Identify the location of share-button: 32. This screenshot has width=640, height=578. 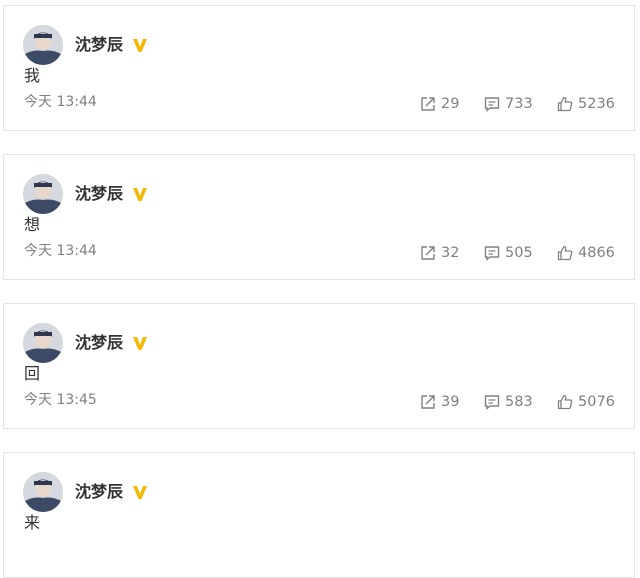
(439, 253).